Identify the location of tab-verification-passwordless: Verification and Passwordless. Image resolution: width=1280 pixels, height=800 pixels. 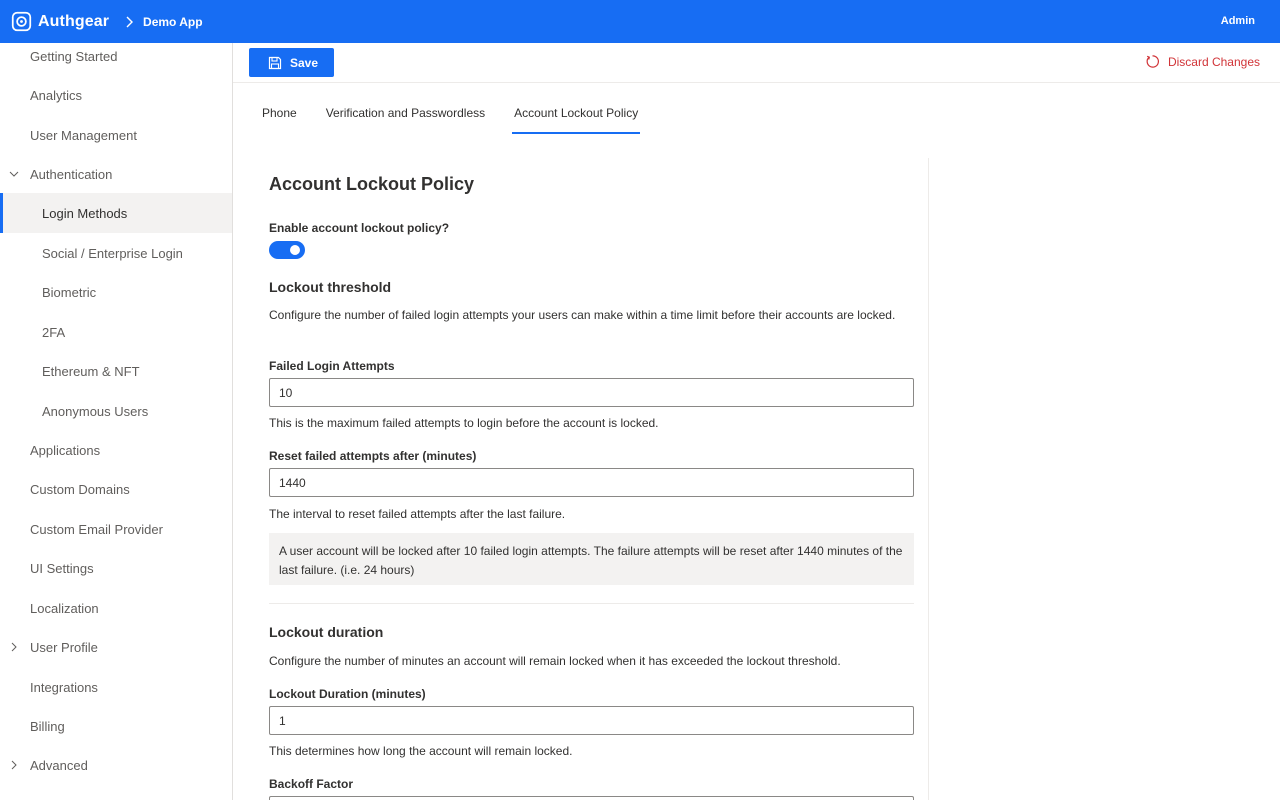
(405, 120).